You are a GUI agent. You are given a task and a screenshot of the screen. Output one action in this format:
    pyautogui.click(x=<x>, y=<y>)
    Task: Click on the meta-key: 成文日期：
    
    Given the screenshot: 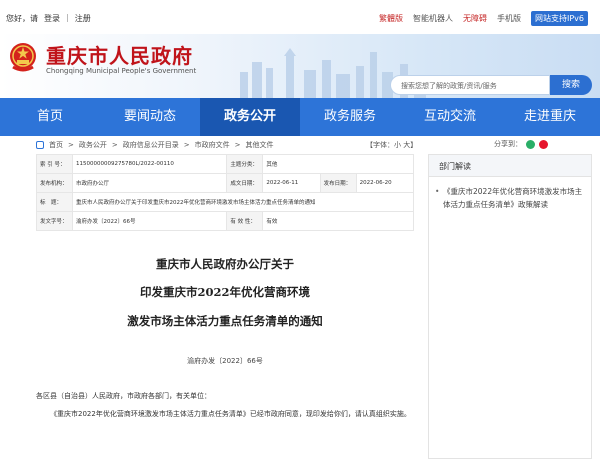 What is the action you would take?
    pyautogui.click(x=245, y=183)
    